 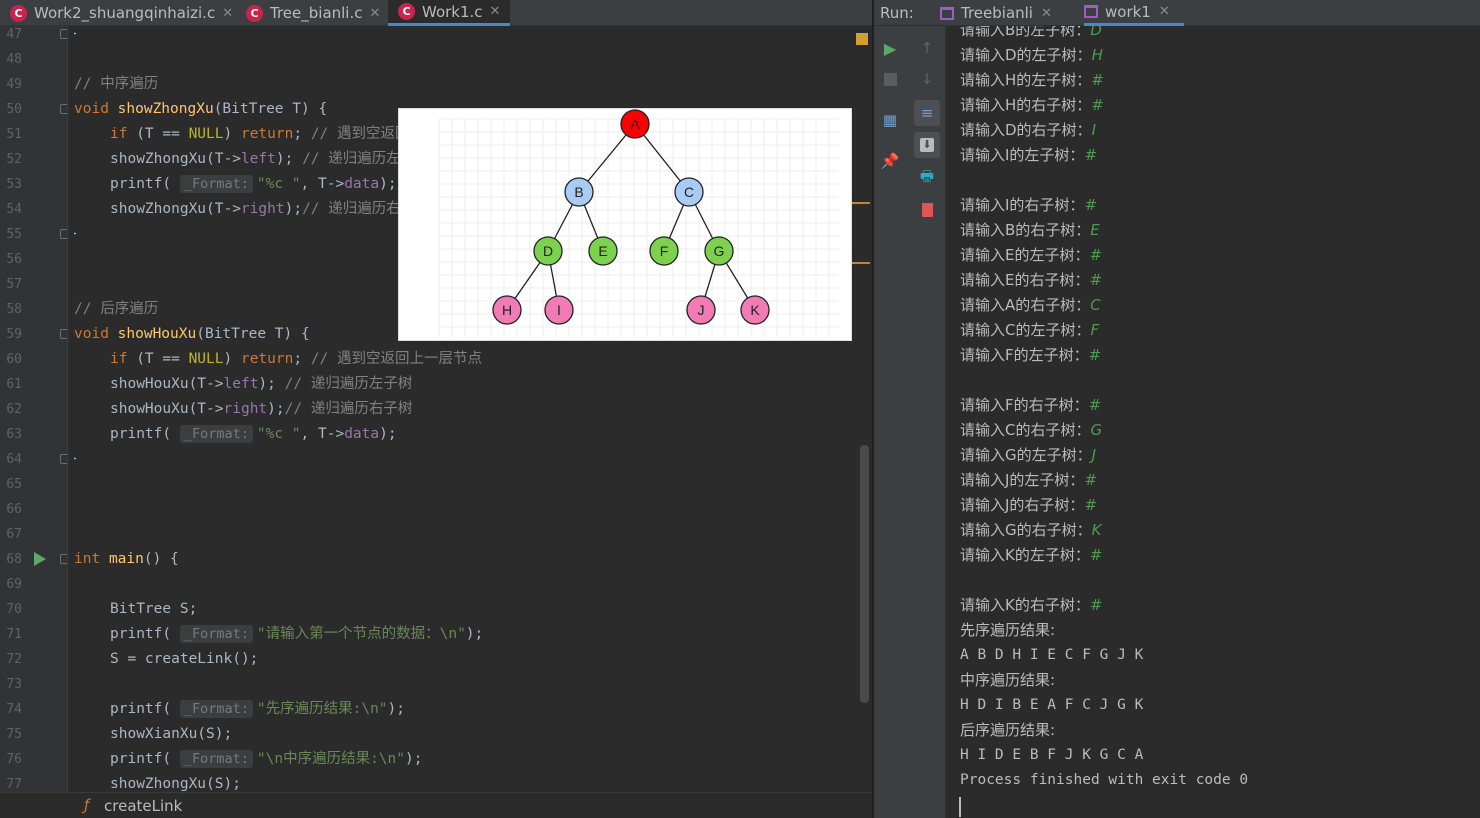 I want to click on line-number: 72, so click(x=14, y=659).